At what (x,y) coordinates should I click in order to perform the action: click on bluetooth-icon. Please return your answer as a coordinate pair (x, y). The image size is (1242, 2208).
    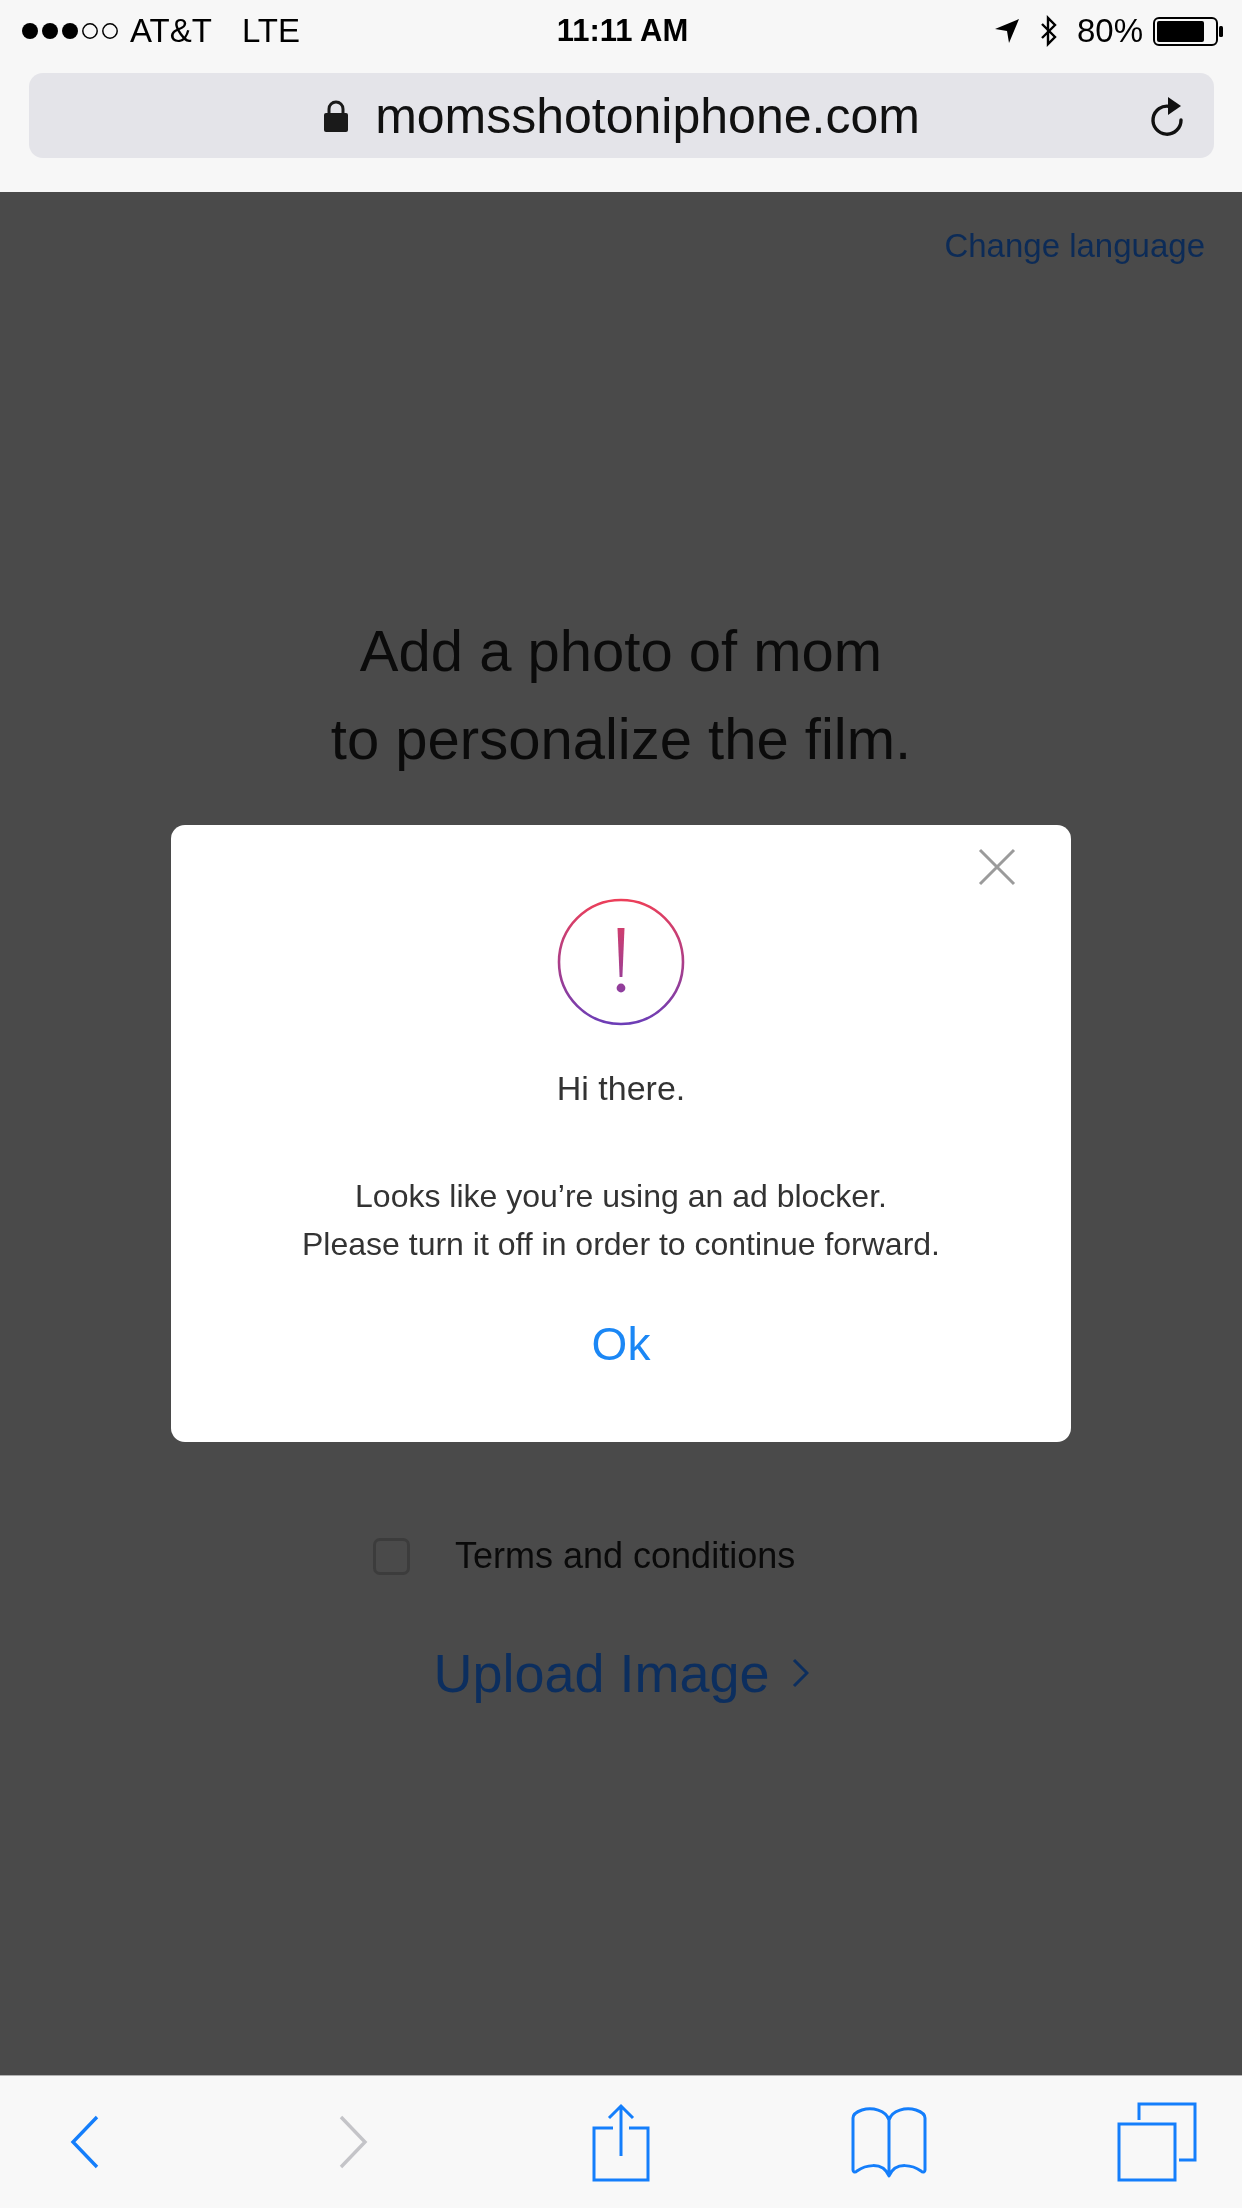
    Looking at the image, I should click on (1048, 31).